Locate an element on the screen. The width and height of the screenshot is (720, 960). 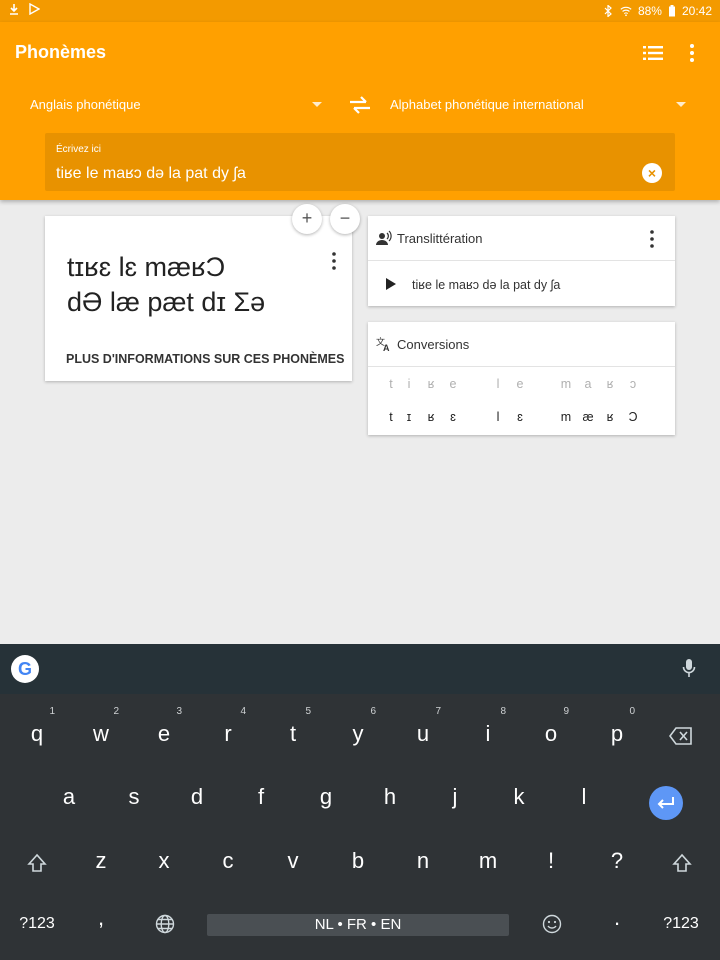
svg-text: A is located at coordinates (386, 347).